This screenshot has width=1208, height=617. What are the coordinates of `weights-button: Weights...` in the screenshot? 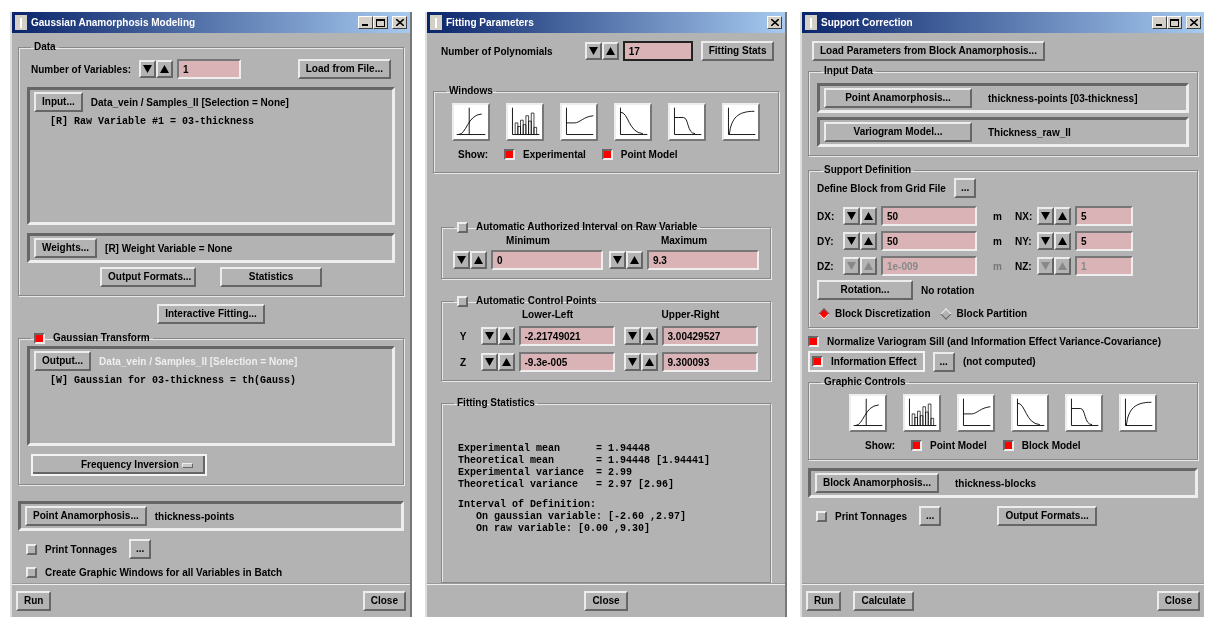 It's located at (66, 248).